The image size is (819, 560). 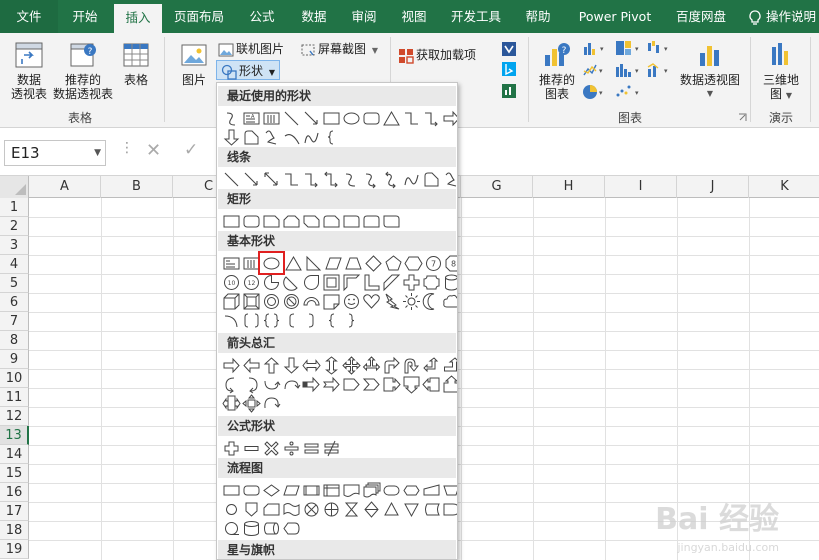 I want to click on shape-round-diagonal, so click(x=391, y=221).